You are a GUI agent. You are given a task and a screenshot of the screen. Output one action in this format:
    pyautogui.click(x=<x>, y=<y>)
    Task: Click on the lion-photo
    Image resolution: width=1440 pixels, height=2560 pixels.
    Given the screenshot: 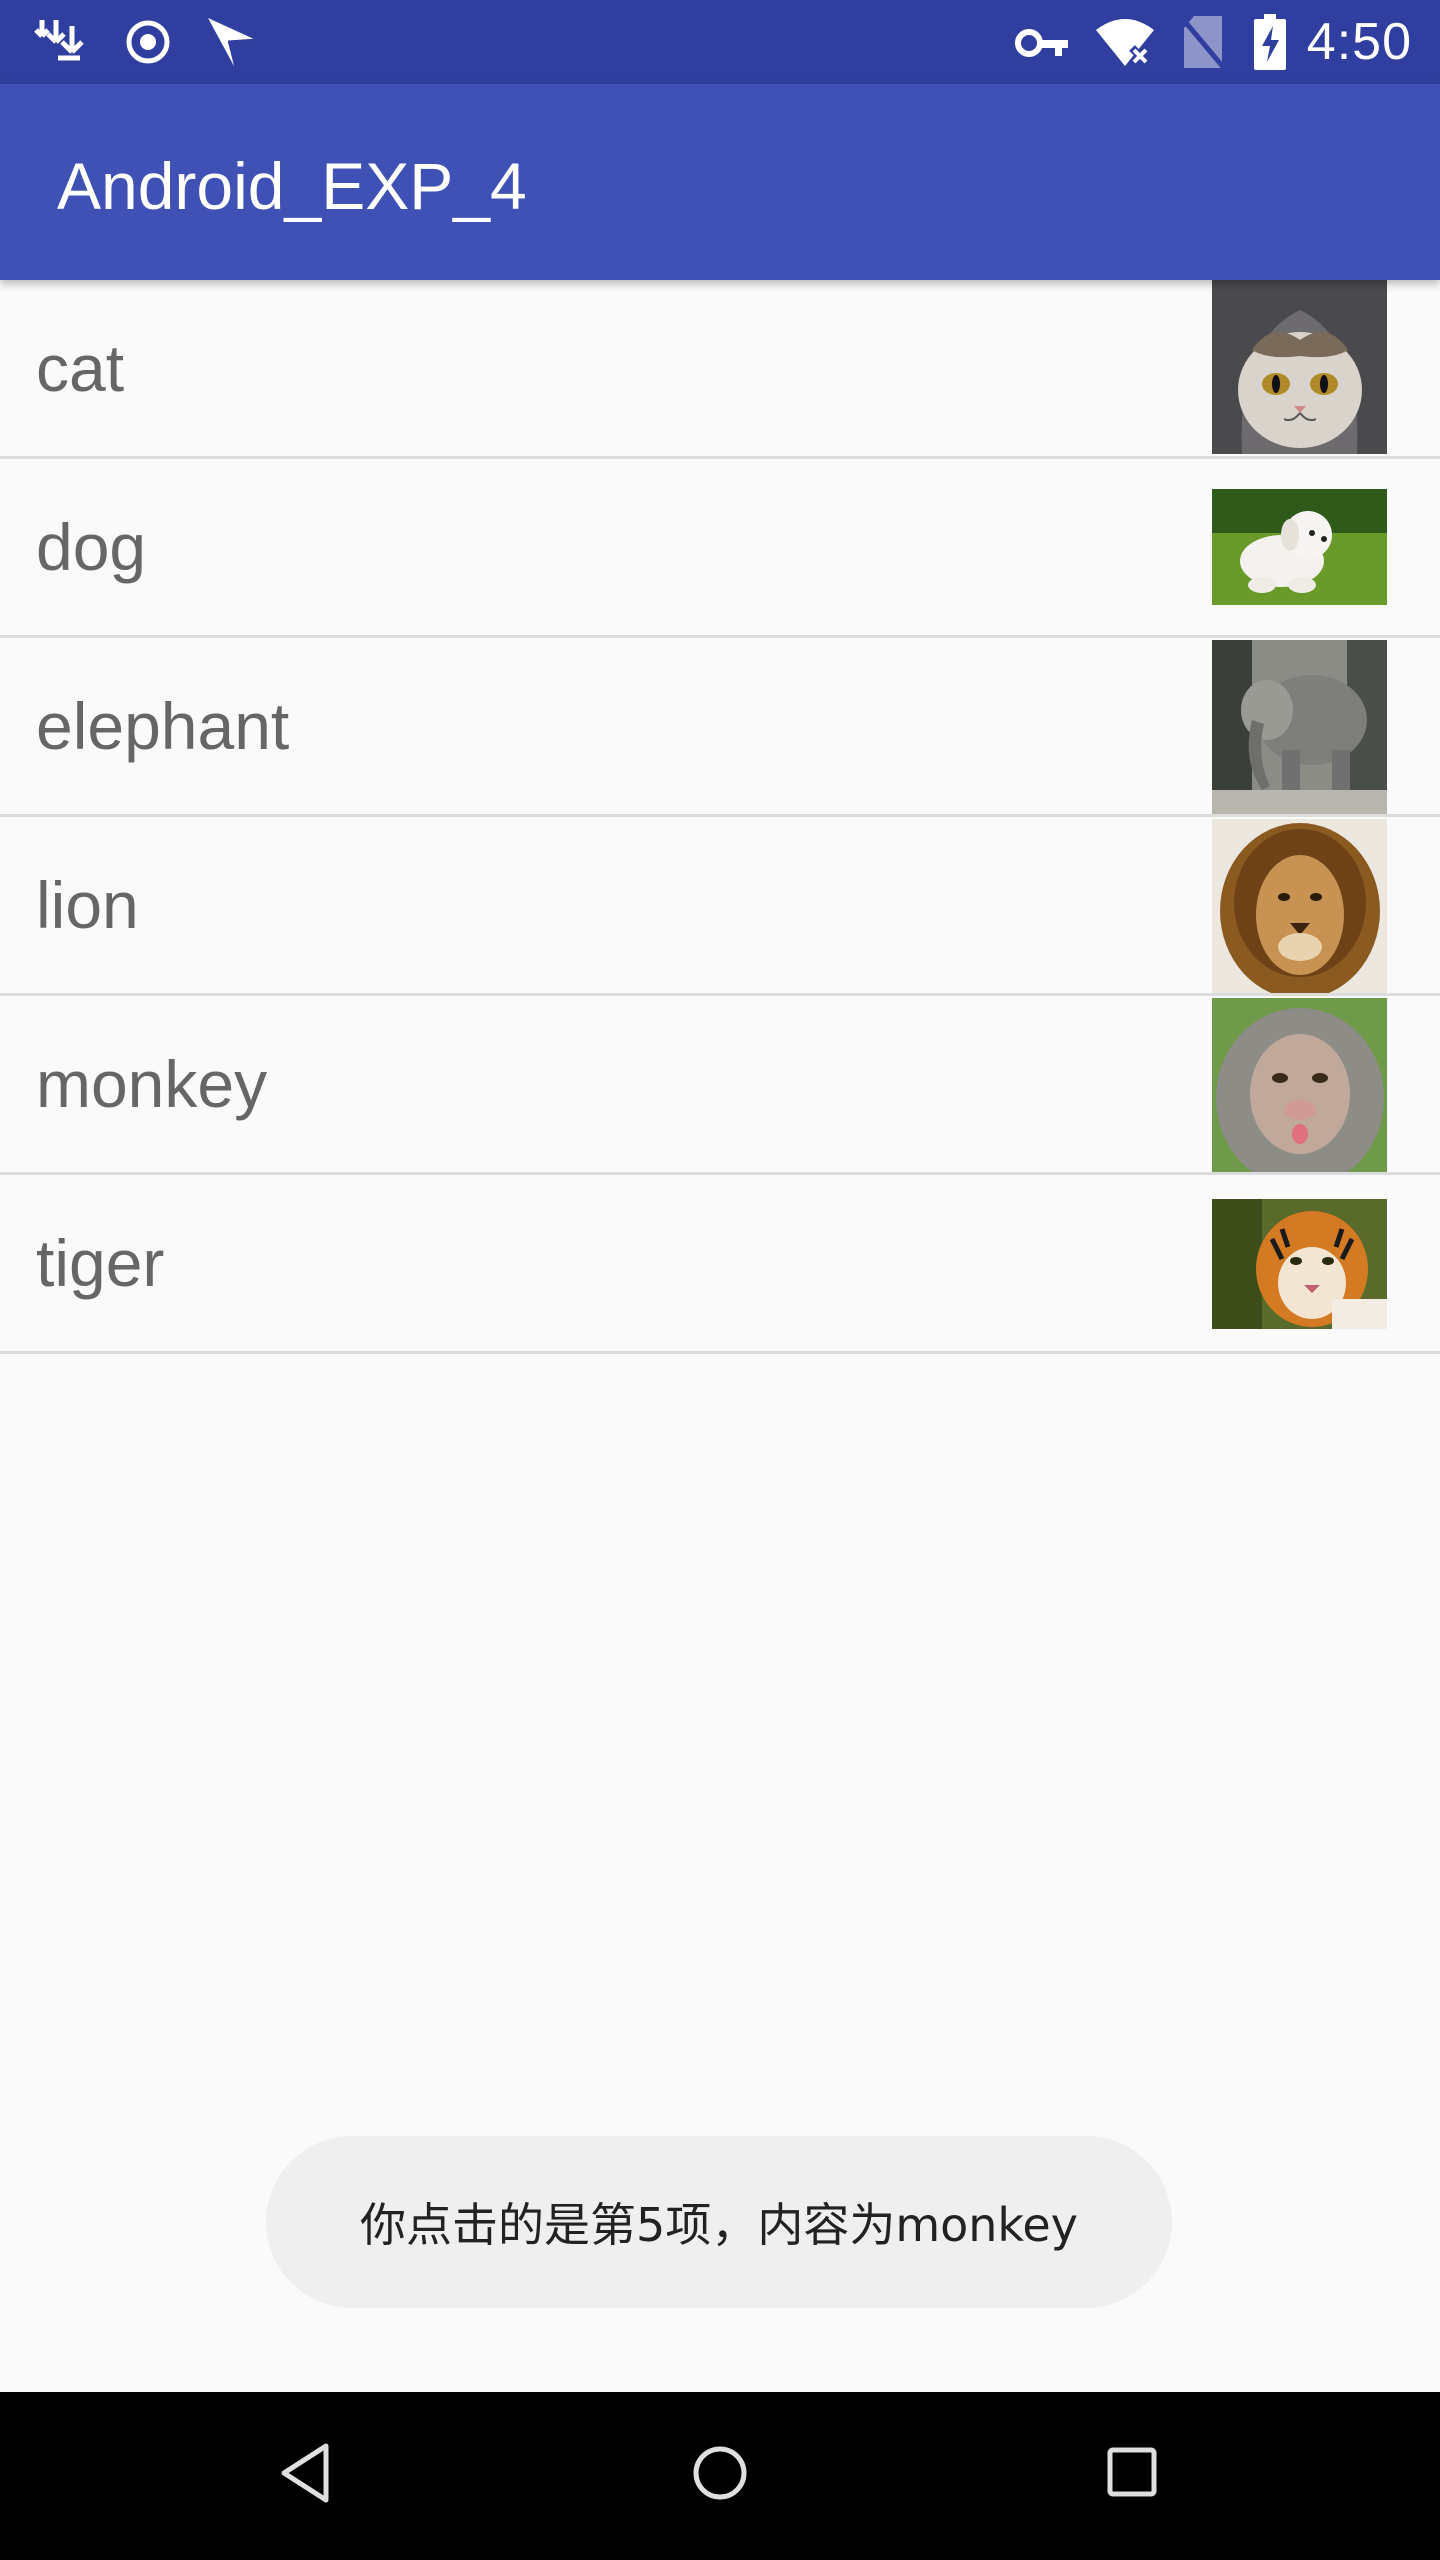 What is the action you would take?
    pyautogui.click(x=1299, y=906)
    